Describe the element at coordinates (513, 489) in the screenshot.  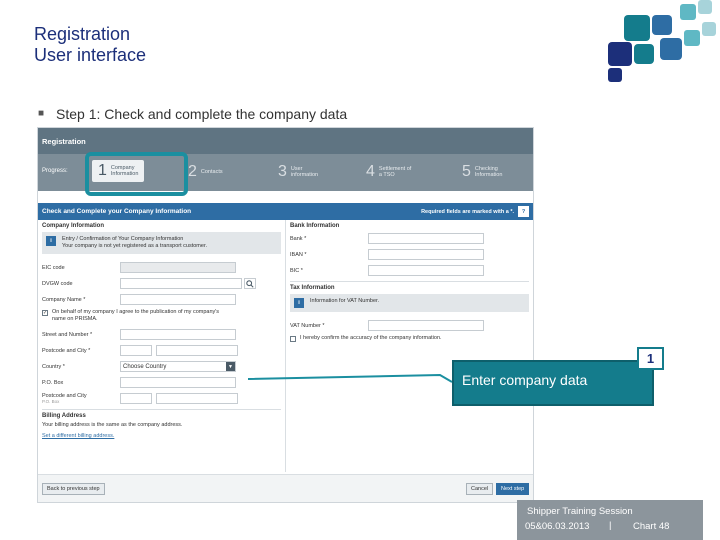
I see `next-step-button: Next step` at that location.